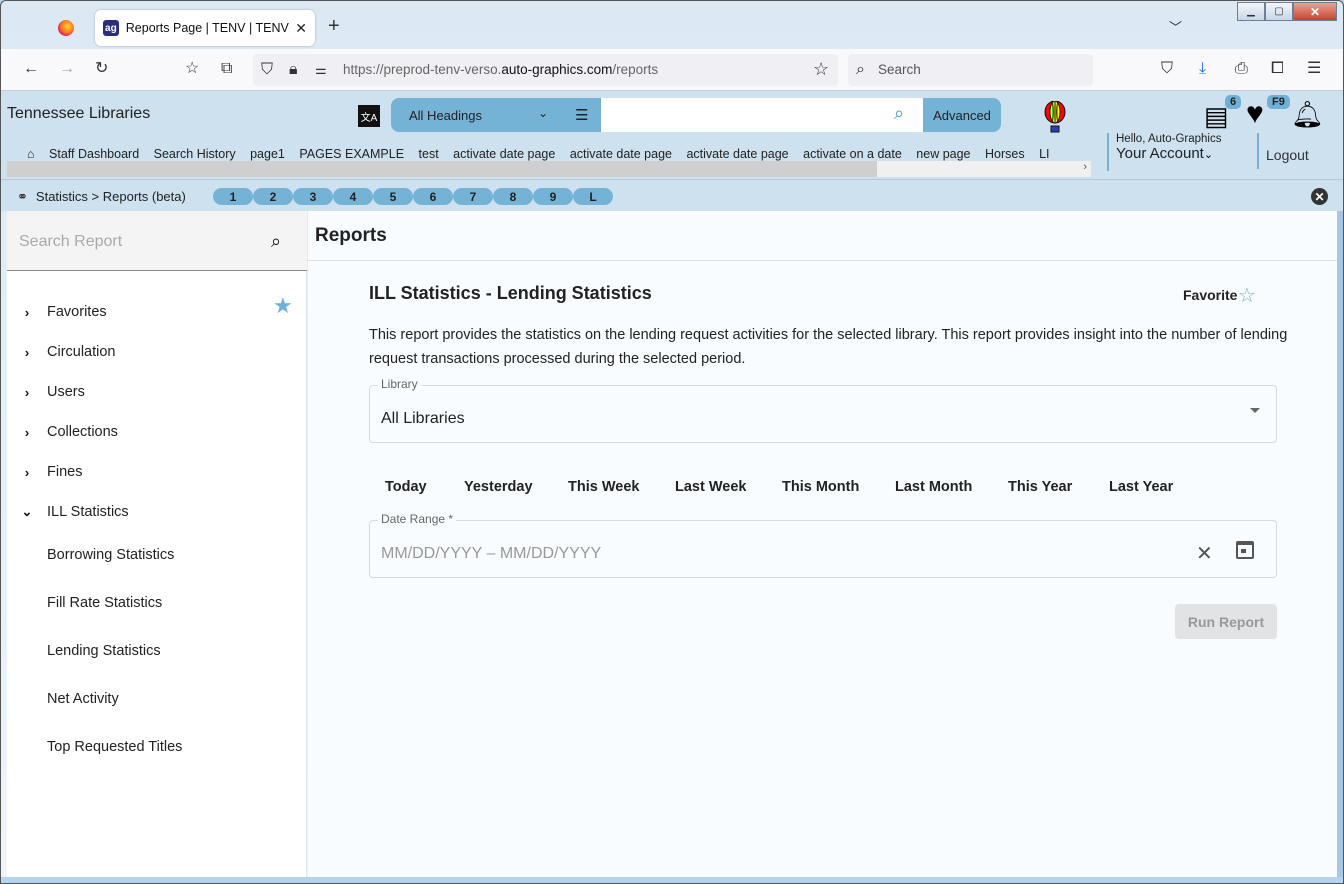 Image resolution: width=1344 pixels, height=884 pixels. I want to click on range-this-month: This Month, so click(820, 487).